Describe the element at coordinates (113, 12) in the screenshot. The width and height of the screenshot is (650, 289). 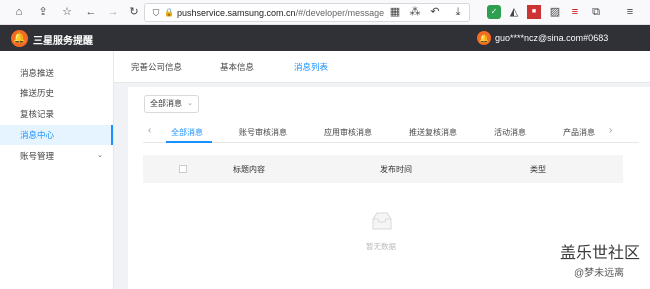
I see `forward-icon: →` at that location.